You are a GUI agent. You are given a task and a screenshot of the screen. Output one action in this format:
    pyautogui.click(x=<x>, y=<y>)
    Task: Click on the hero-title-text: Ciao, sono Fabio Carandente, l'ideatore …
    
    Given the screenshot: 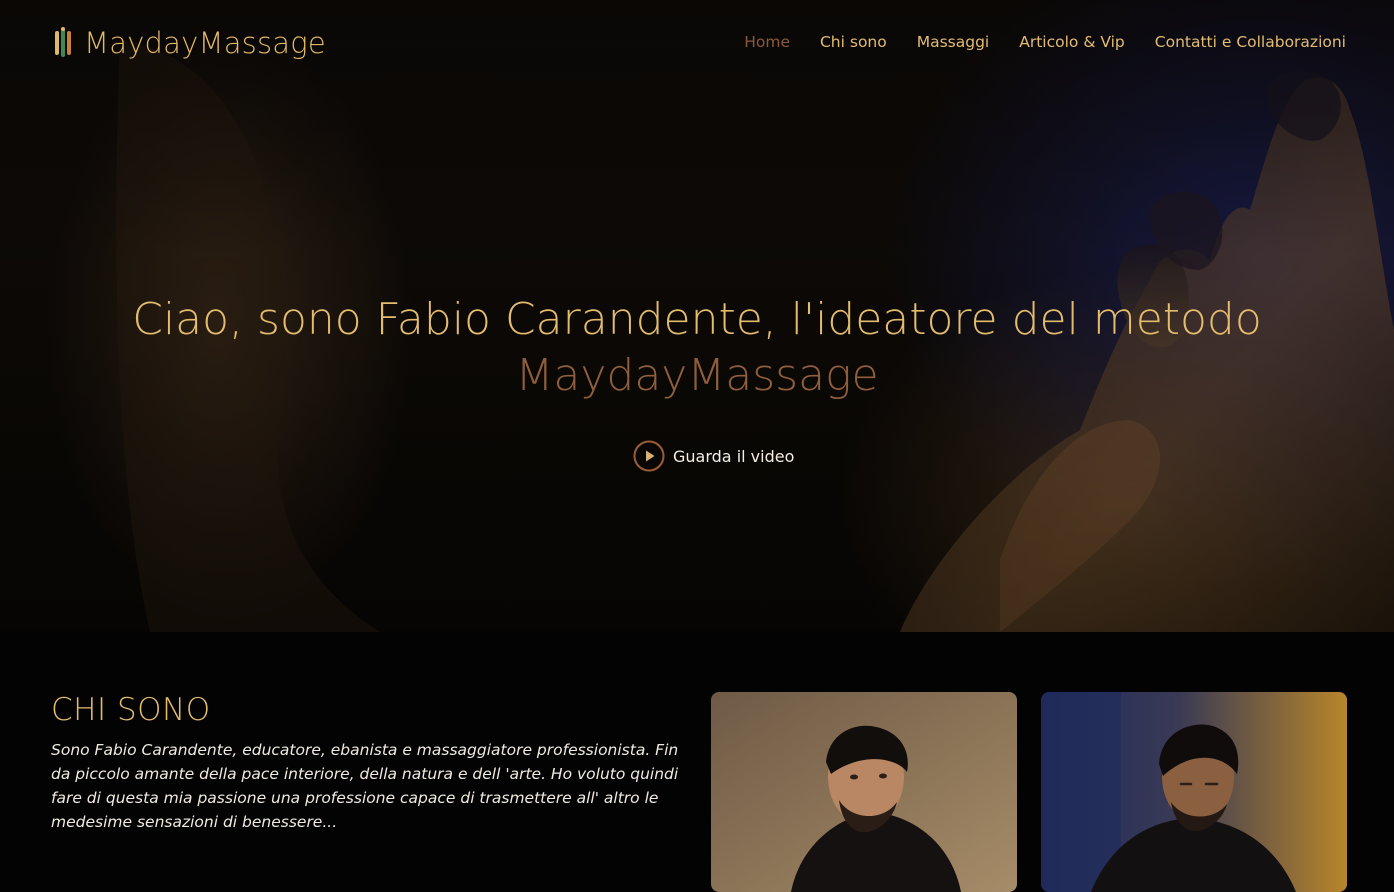 What is the action you would take?
    pyautogui.click(x=697, y=319)
    